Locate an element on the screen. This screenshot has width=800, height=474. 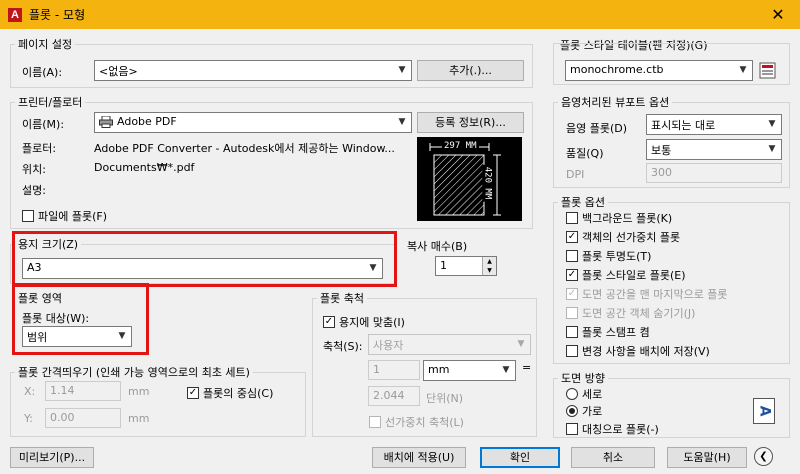
quality-dropdown: 보통 ▼ is located at coordinates (714, 149).